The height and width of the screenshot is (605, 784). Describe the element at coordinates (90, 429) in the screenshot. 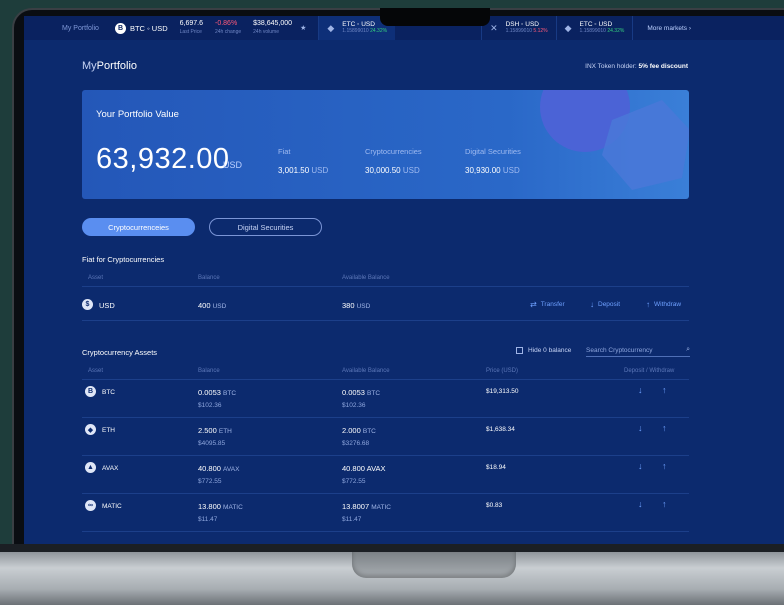

I see `eth-icon: ◆` at that location.